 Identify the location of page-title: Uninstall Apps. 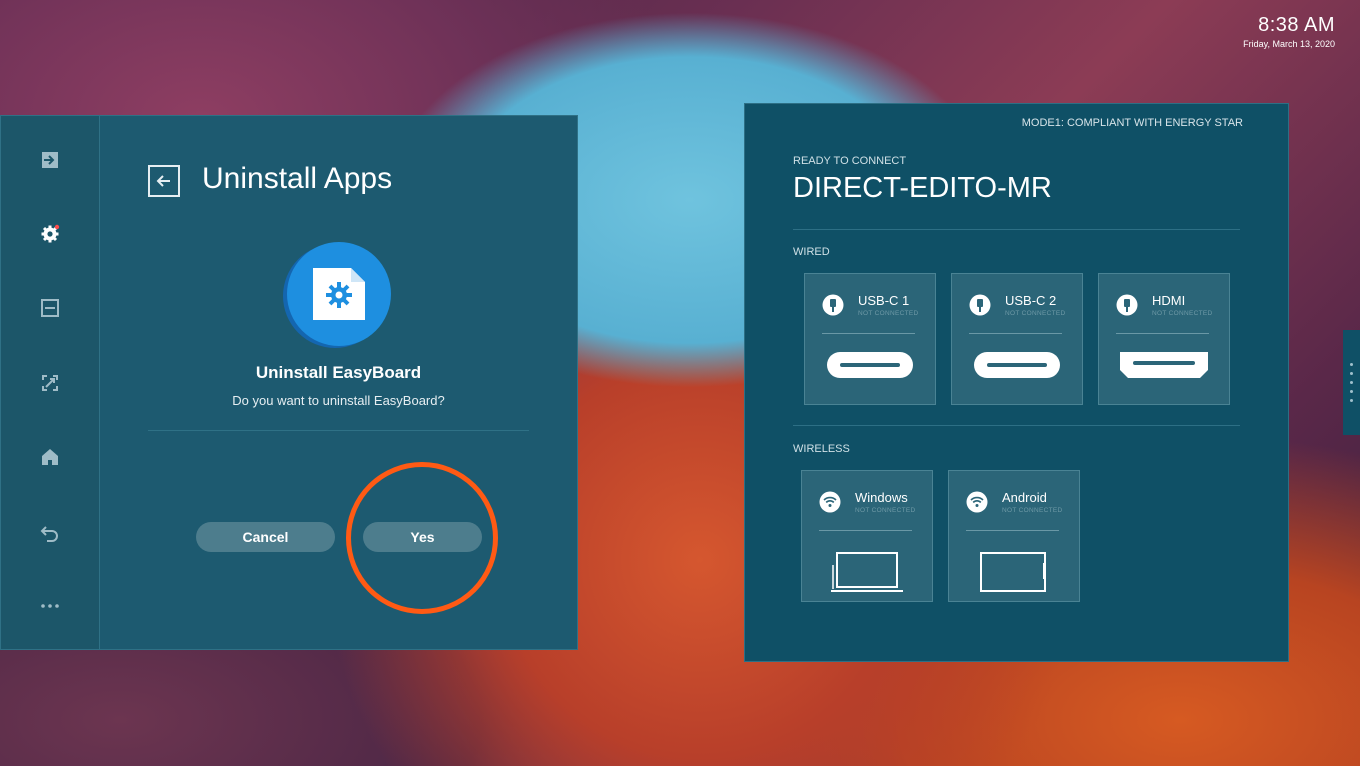
(297, 178).